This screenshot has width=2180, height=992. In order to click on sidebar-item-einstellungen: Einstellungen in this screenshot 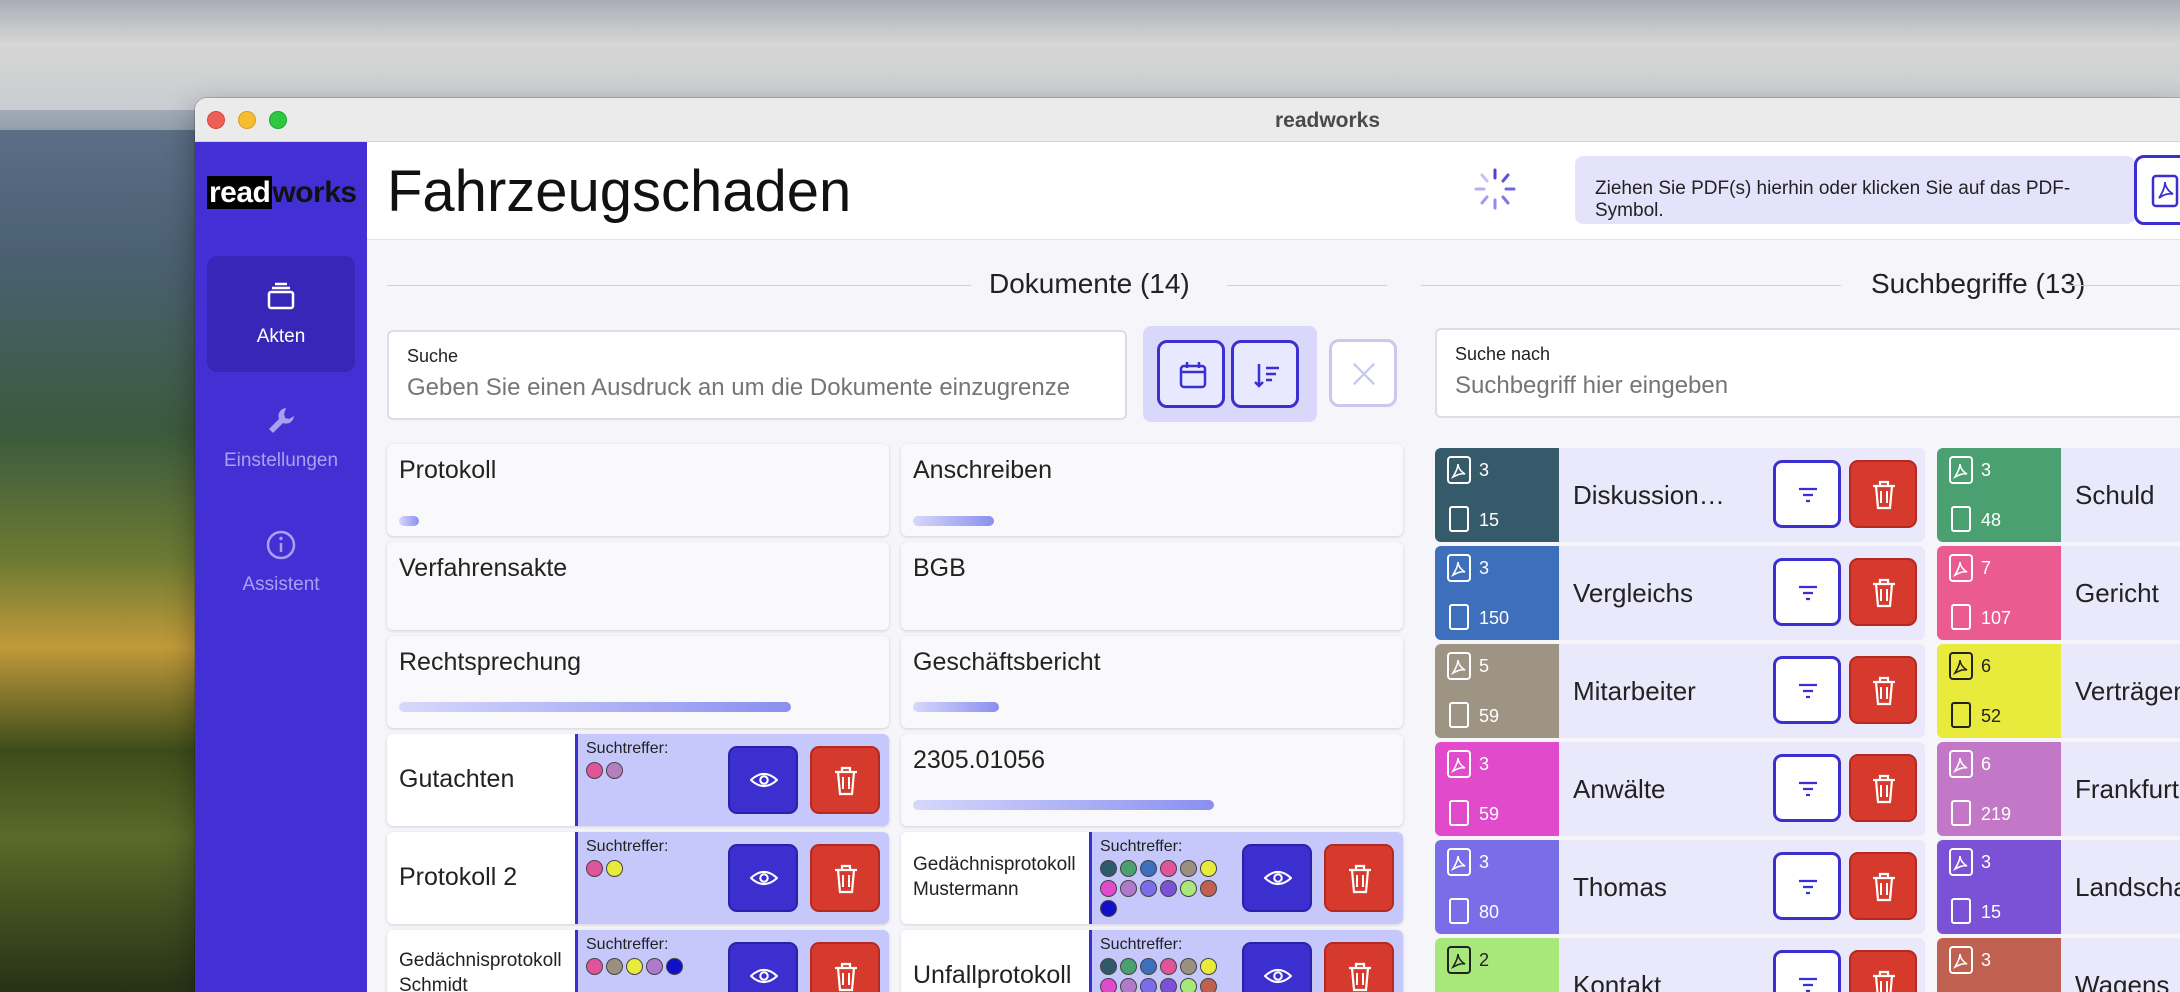, I will do `click(281, 438)`.